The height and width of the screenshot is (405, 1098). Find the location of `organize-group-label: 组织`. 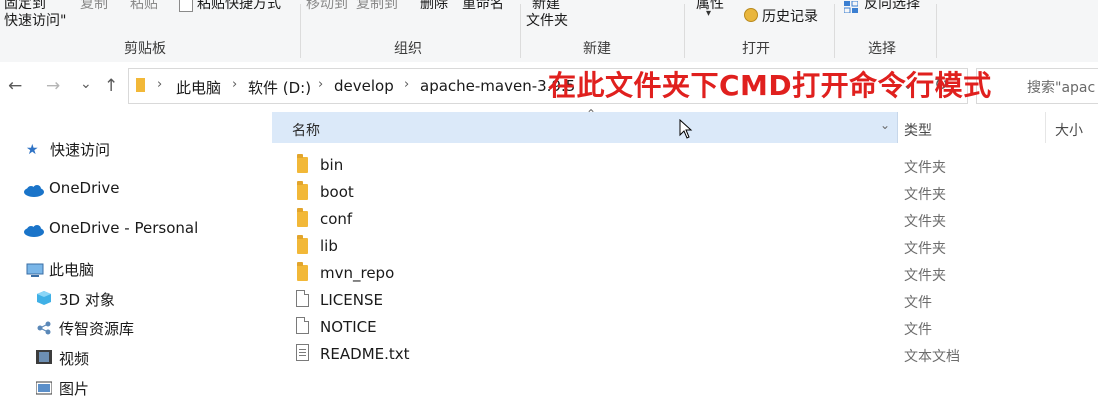

organize-group-label: 组织 is located at coordinates (408, 49).